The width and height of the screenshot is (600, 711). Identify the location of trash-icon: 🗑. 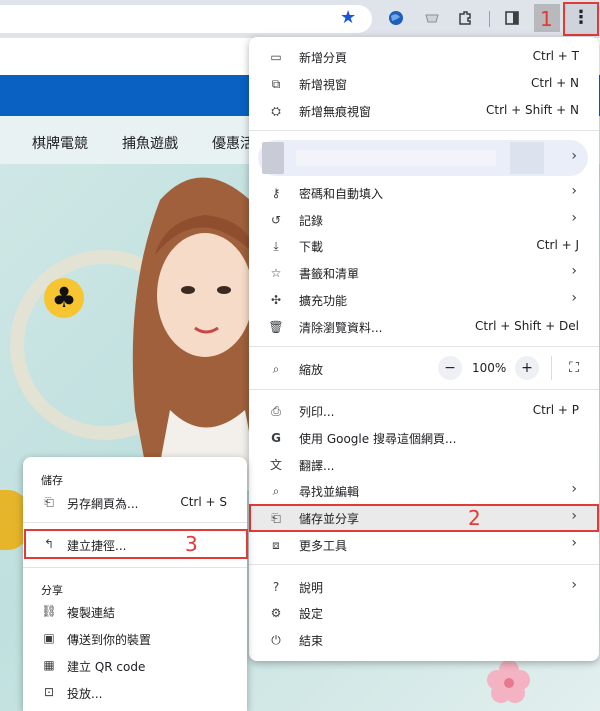
(276, 327).